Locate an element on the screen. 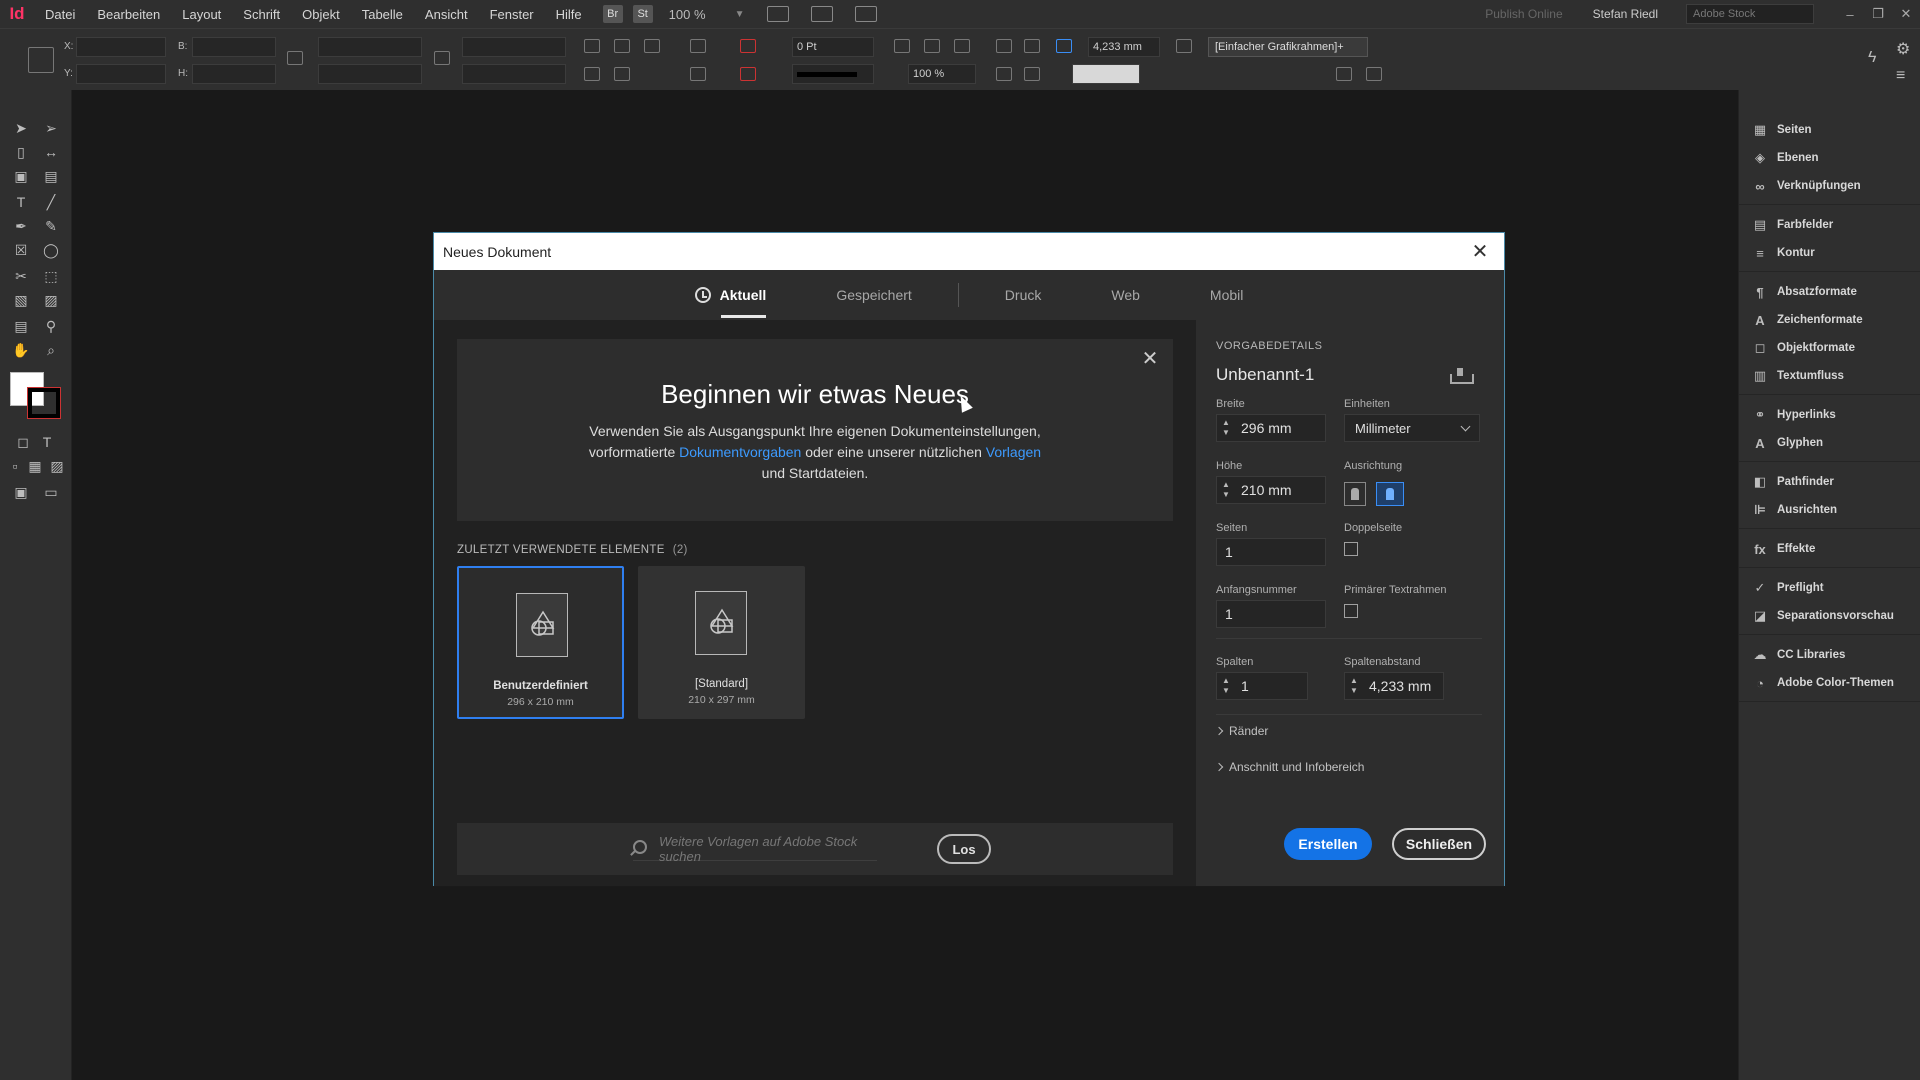 The width and height of the screenshot is (1920, 1080). formatting-container-icon: ◻ is located at coordinates (23, 442).